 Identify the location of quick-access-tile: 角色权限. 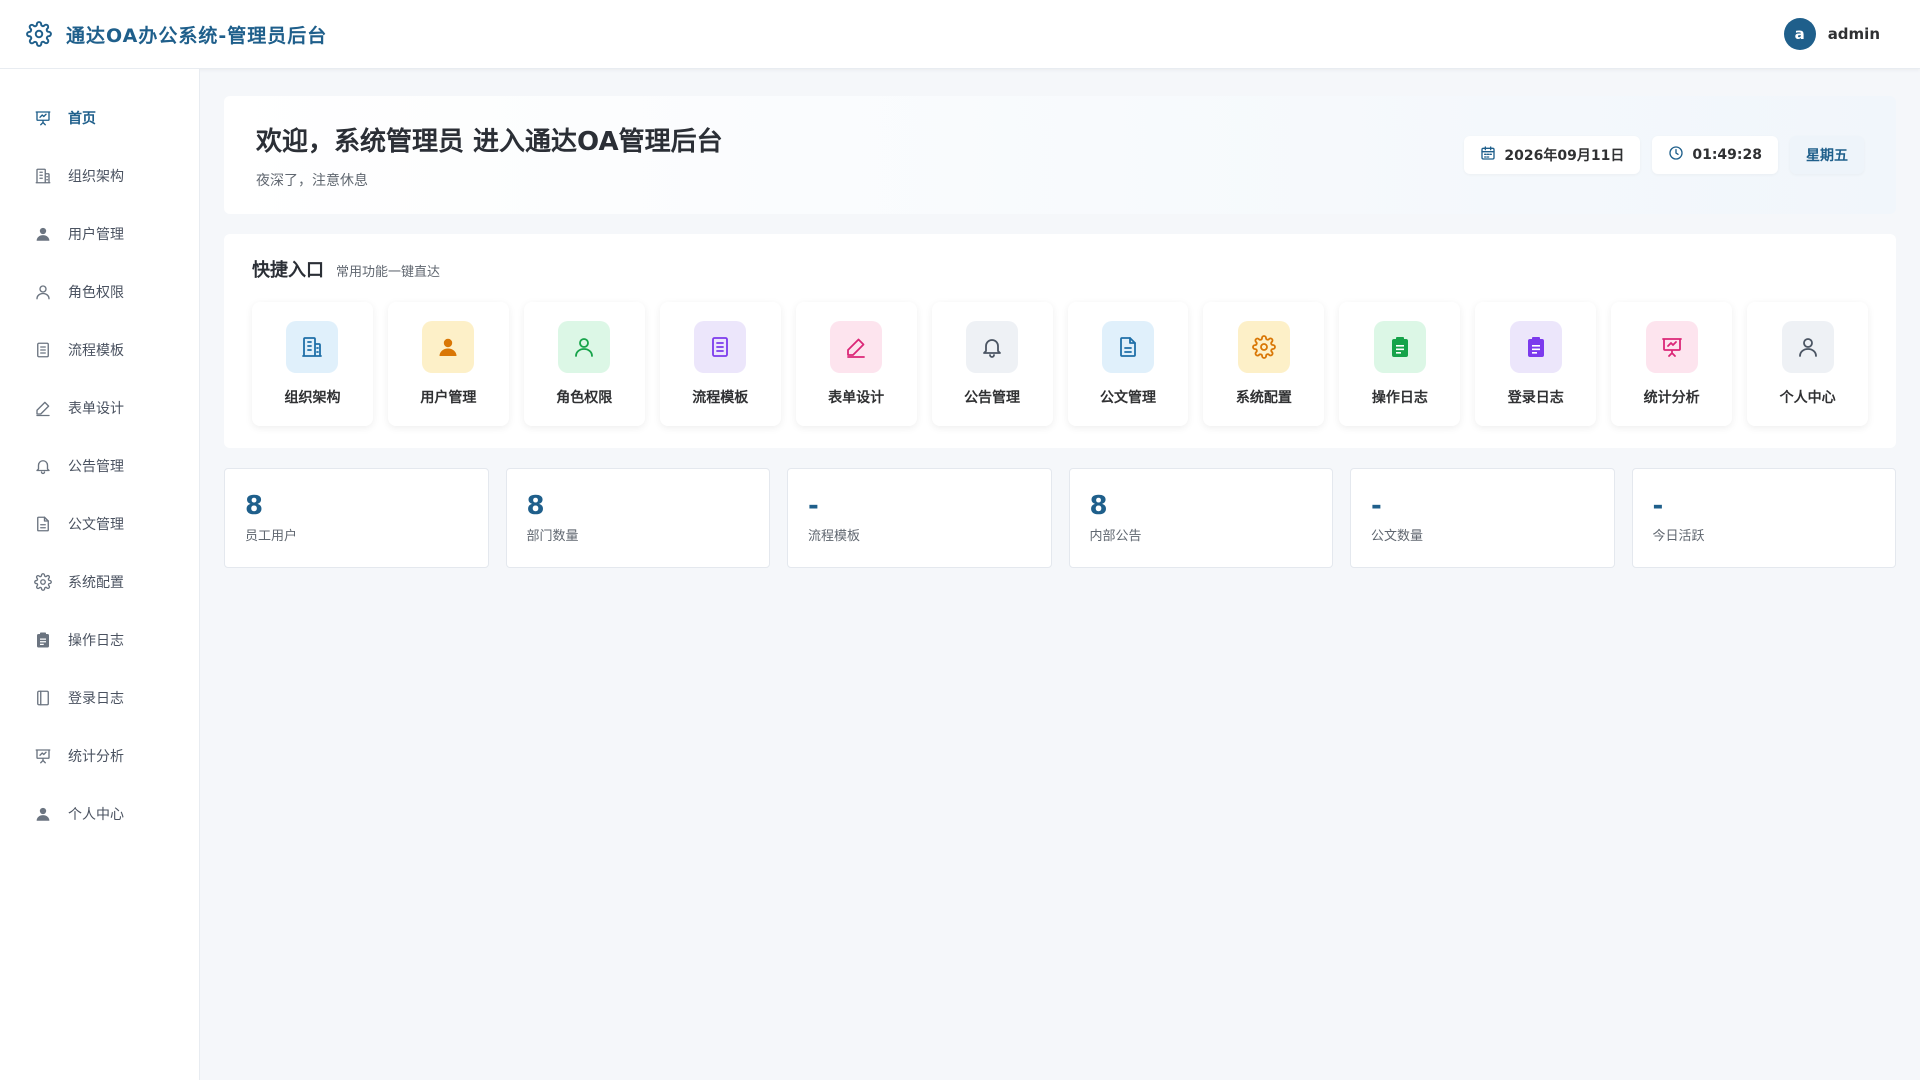
(584, 364).